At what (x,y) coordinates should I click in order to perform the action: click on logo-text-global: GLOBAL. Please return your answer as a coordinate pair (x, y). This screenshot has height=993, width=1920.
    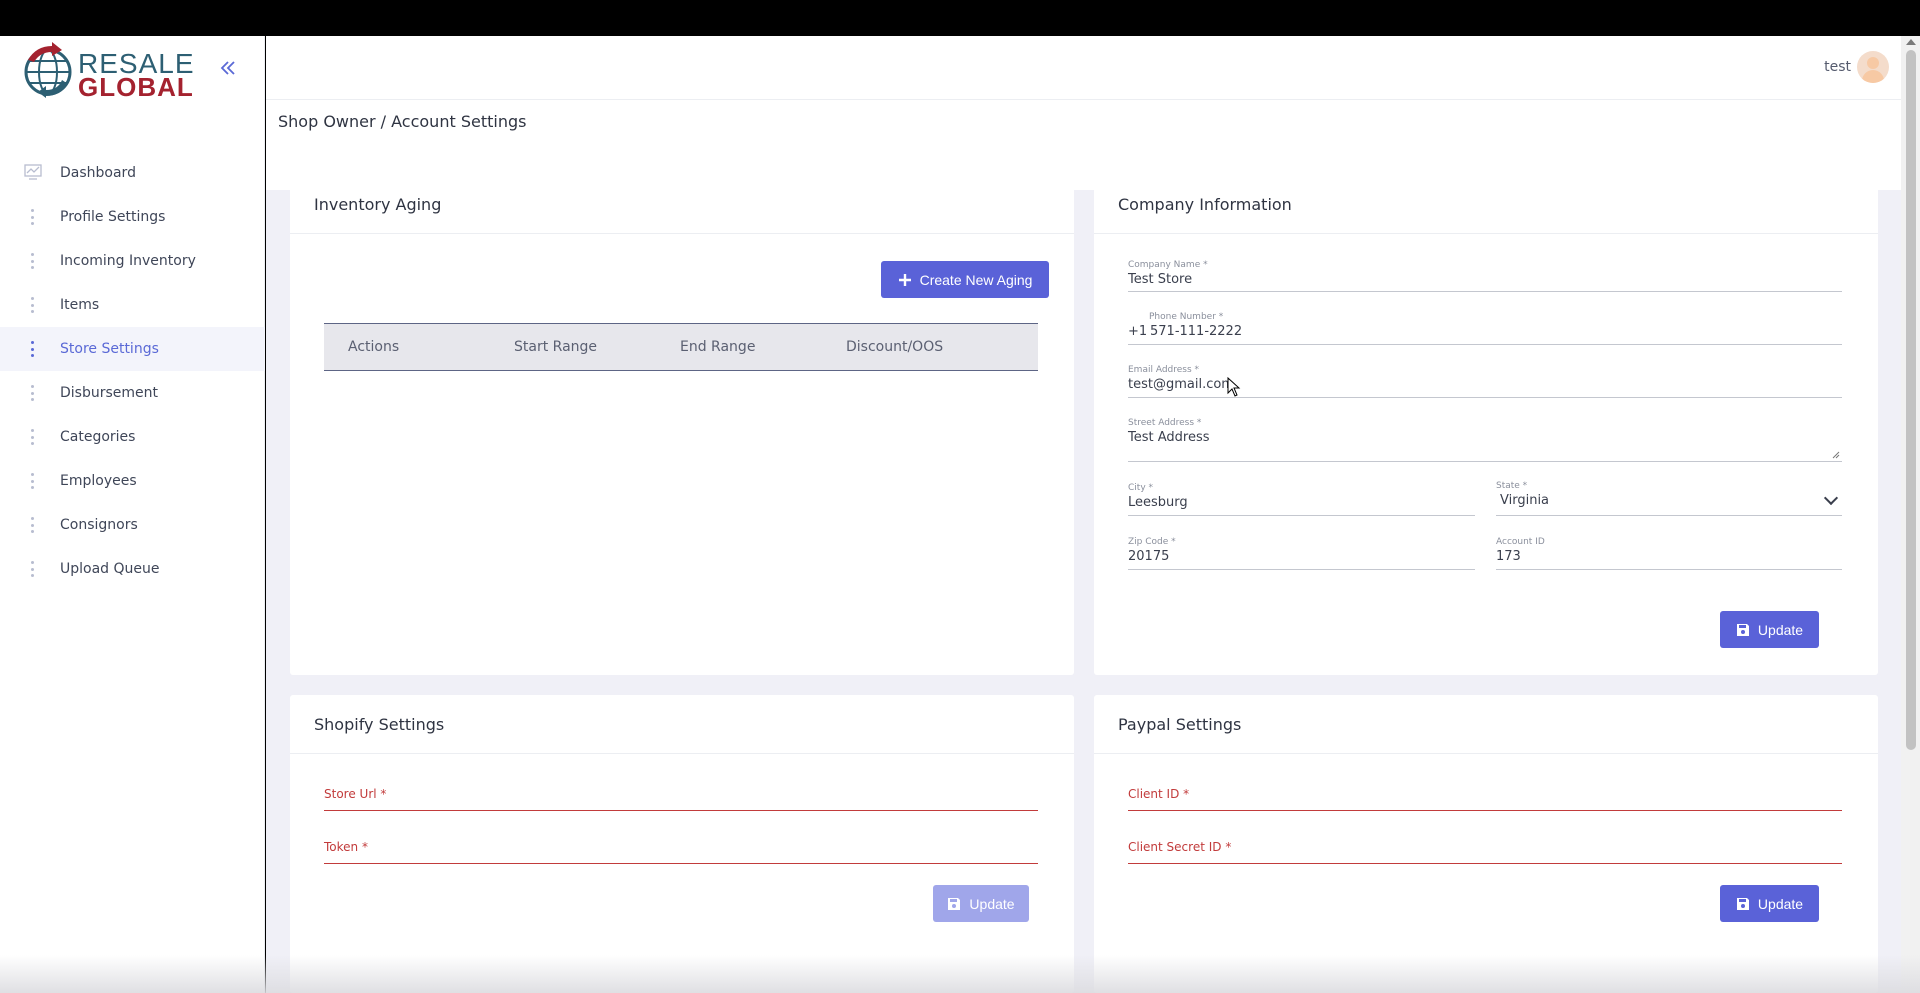
    Looking at the image, I should click on (136, 87).